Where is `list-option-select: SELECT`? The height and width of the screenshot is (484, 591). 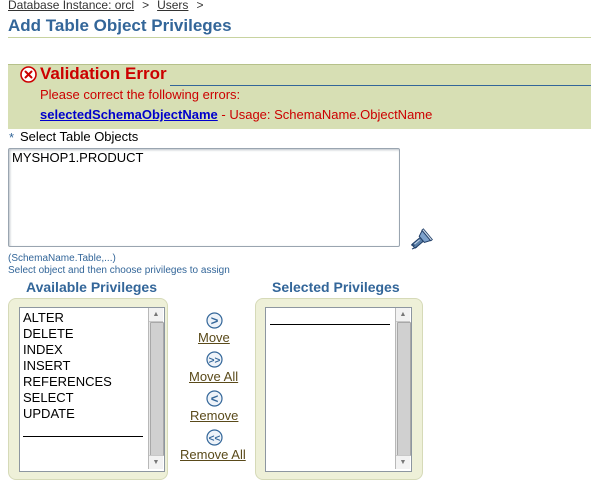 list-option-select: SELECT is located at coordinates (48, 397).